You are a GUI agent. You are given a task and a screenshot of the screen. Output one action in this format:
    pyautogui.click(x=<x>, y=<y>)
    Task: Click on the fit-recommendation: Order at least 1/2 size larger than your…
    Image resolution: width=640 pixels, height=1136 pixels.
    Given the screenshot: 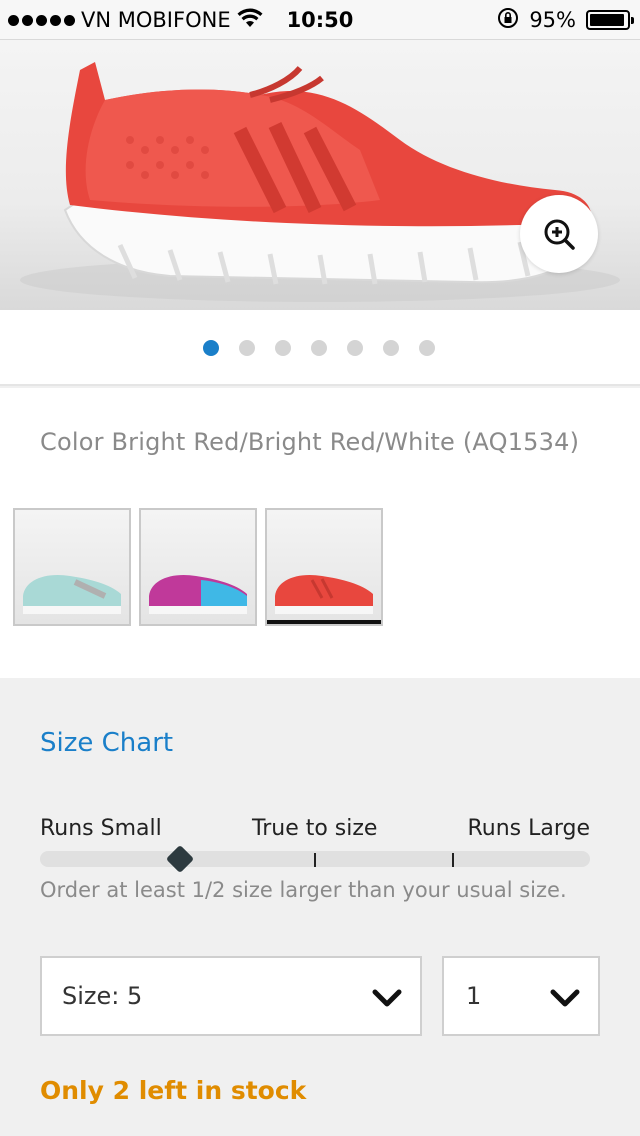 What is the action you would take?
    pyautogui.click(x=303, y=890)
    